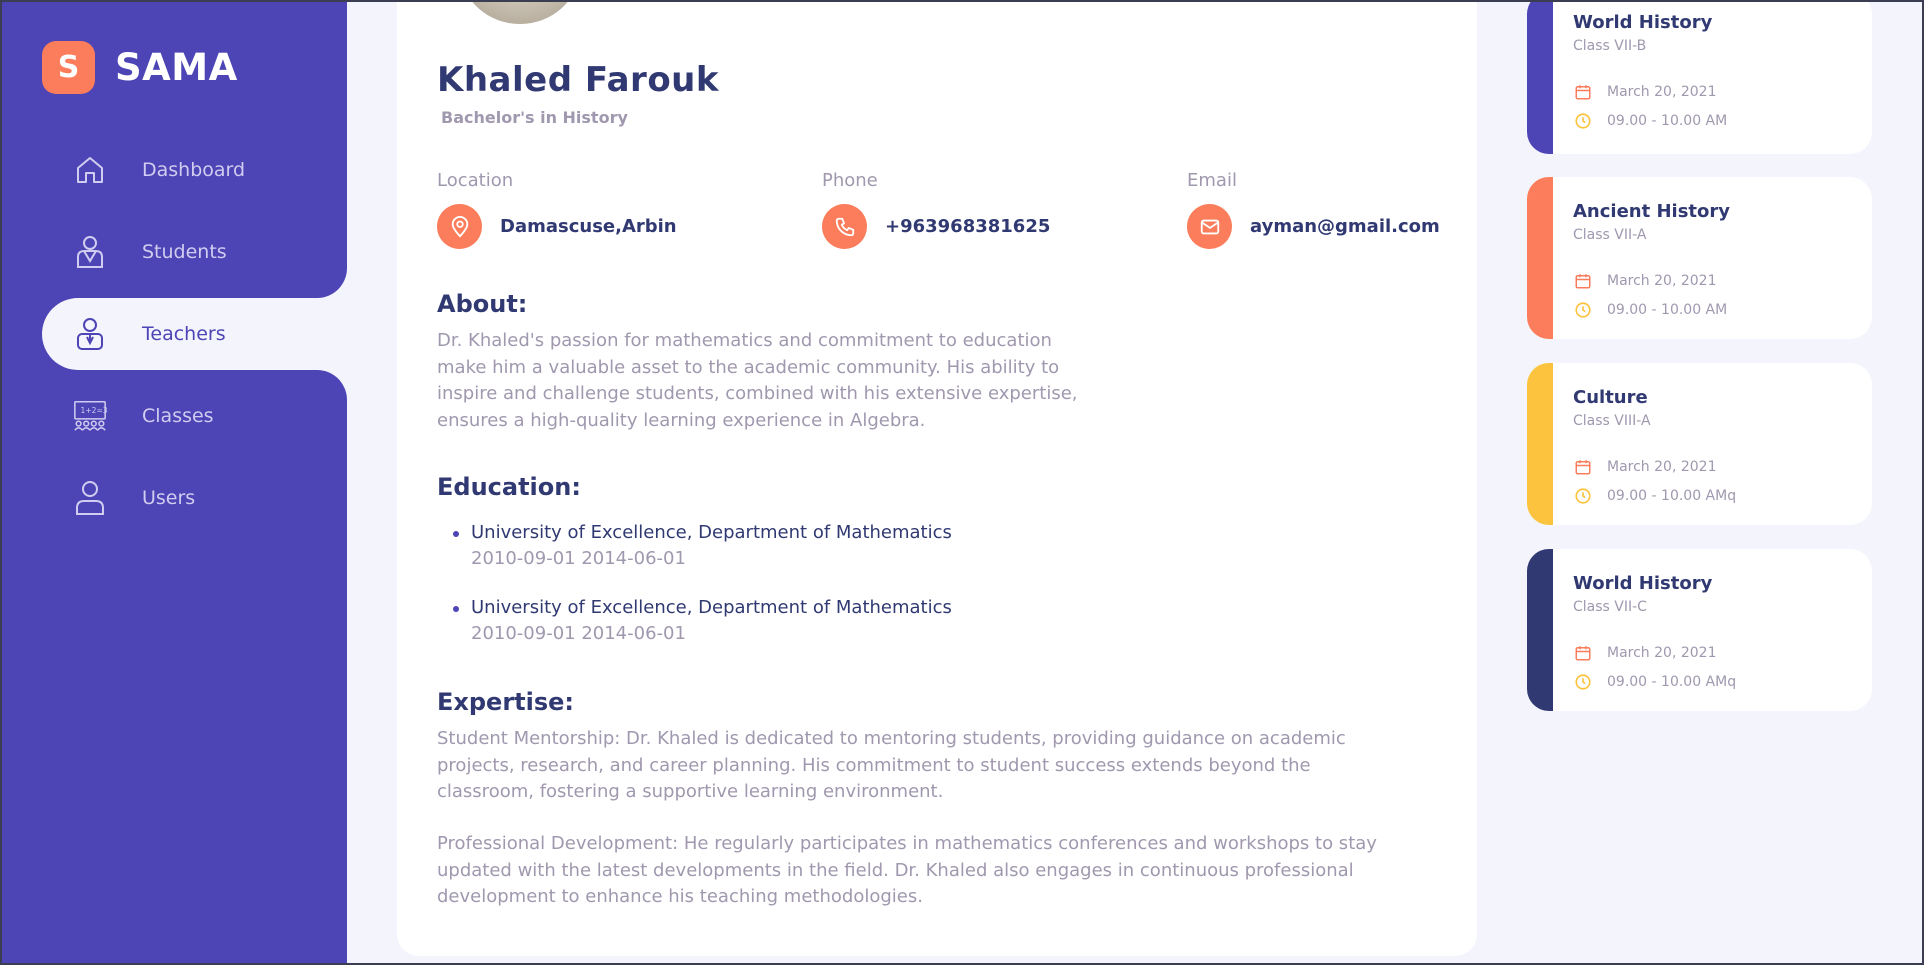 This screenshot has height=965, width=1924. Describe the element at coordinates (506, 702) in the screenshot. I see `expertise-title: Expertise:` at that location.